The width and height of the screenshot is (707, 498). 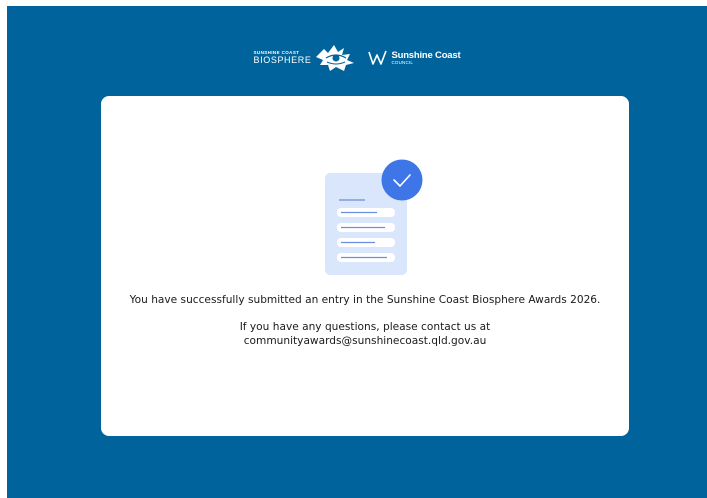 I want to click on biosphere-logo: SUNSHINE COAST BIOSPHERE, so click(x=306, y=58).